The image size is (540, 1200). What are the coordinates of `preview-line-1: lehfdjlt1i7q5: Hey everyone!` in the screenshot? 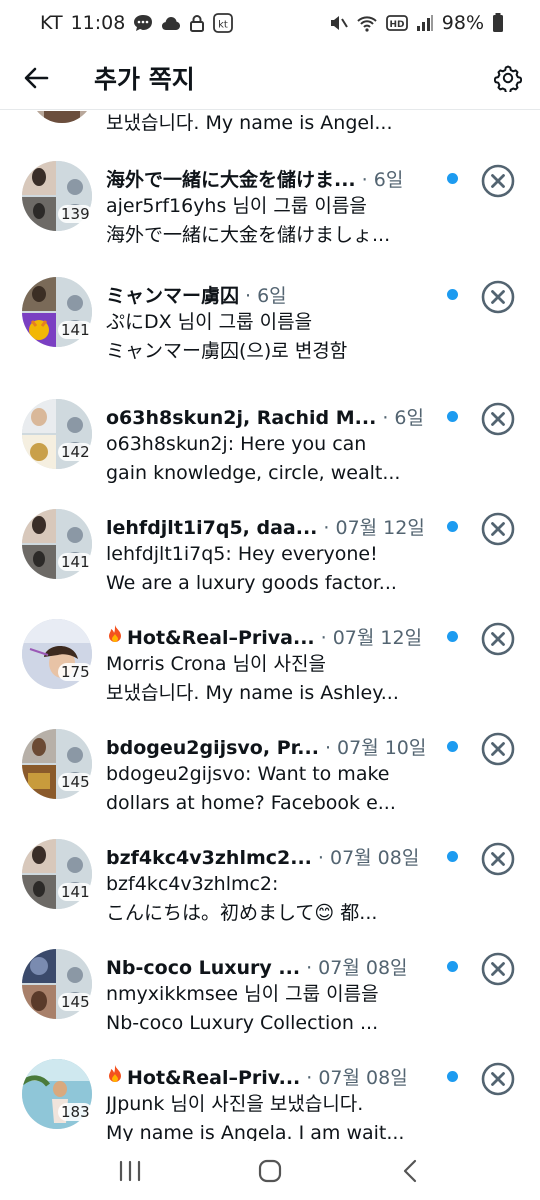 It's located at (242, 554).